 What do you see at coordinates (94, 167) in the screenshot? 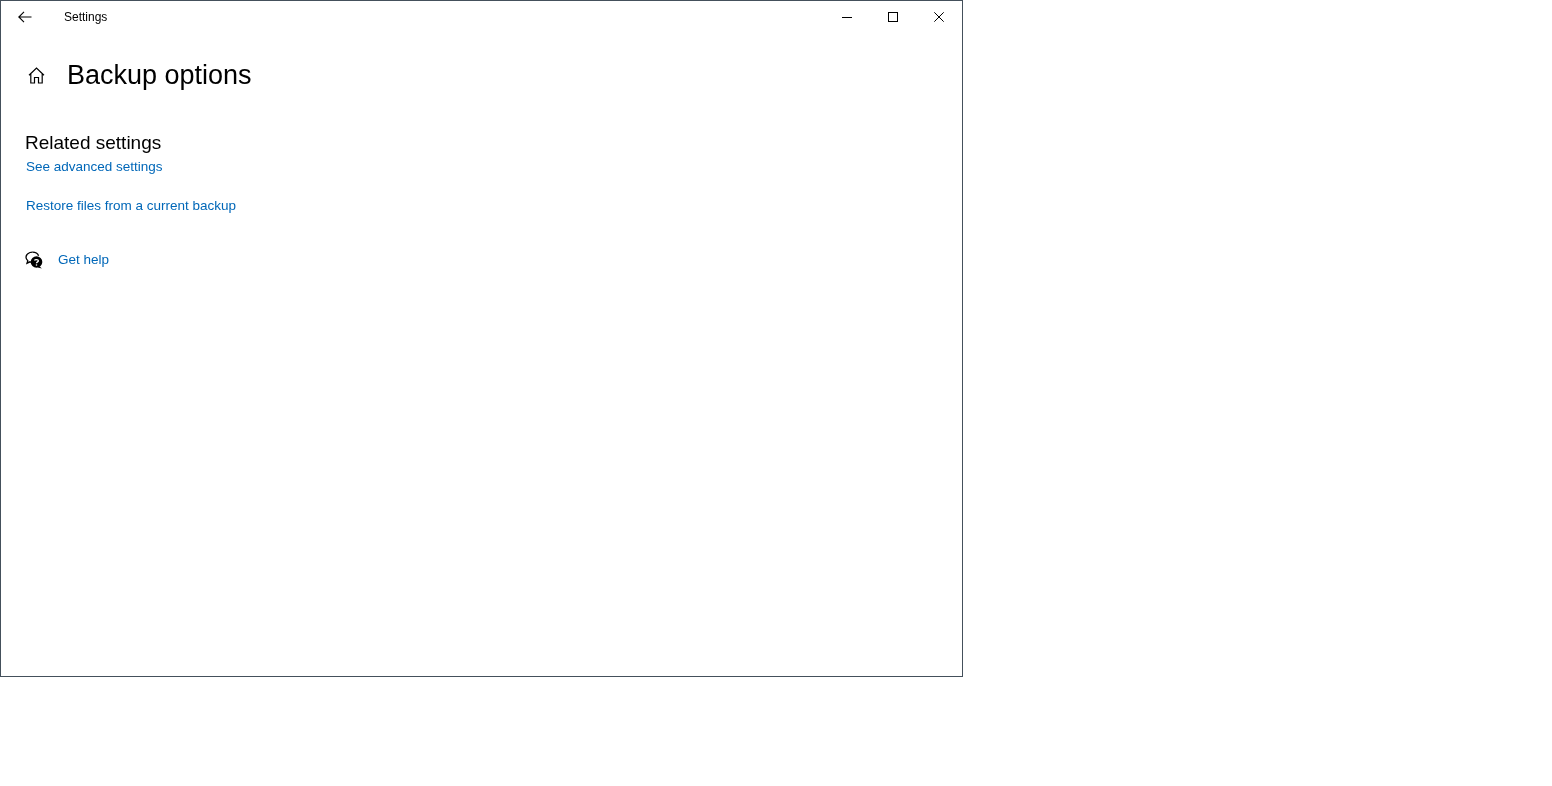
I see `settings-link: See advanced settings` at bounding box center [94, 167].